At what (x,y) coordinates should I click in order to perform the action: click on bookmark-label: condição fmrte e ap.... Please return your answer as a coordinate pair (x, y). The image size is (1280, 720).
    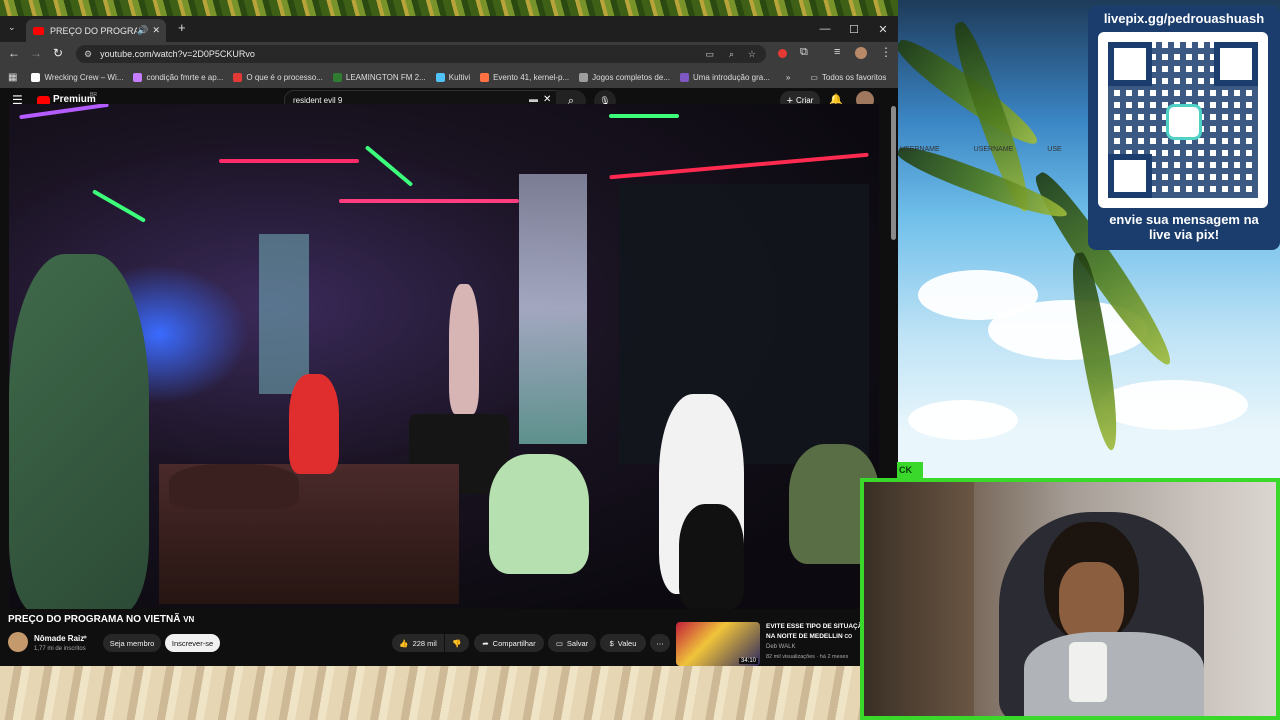
    Looking at the image, I should click on (185, 77).